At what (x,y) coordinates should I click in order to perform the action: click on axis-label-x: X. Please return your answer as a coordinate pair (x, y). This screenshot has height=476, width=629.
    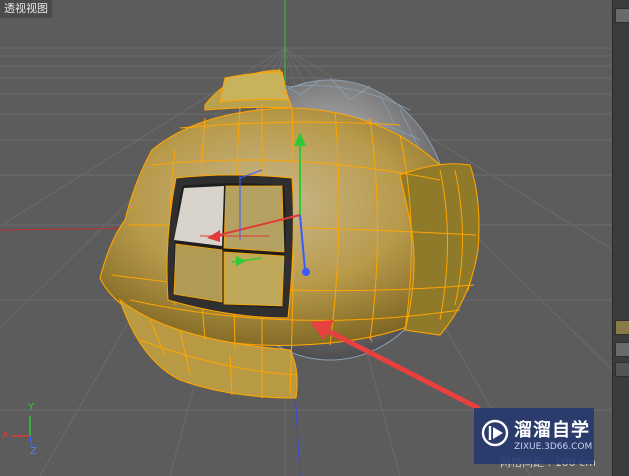
    Looking at the image, I should click on (5, 435).